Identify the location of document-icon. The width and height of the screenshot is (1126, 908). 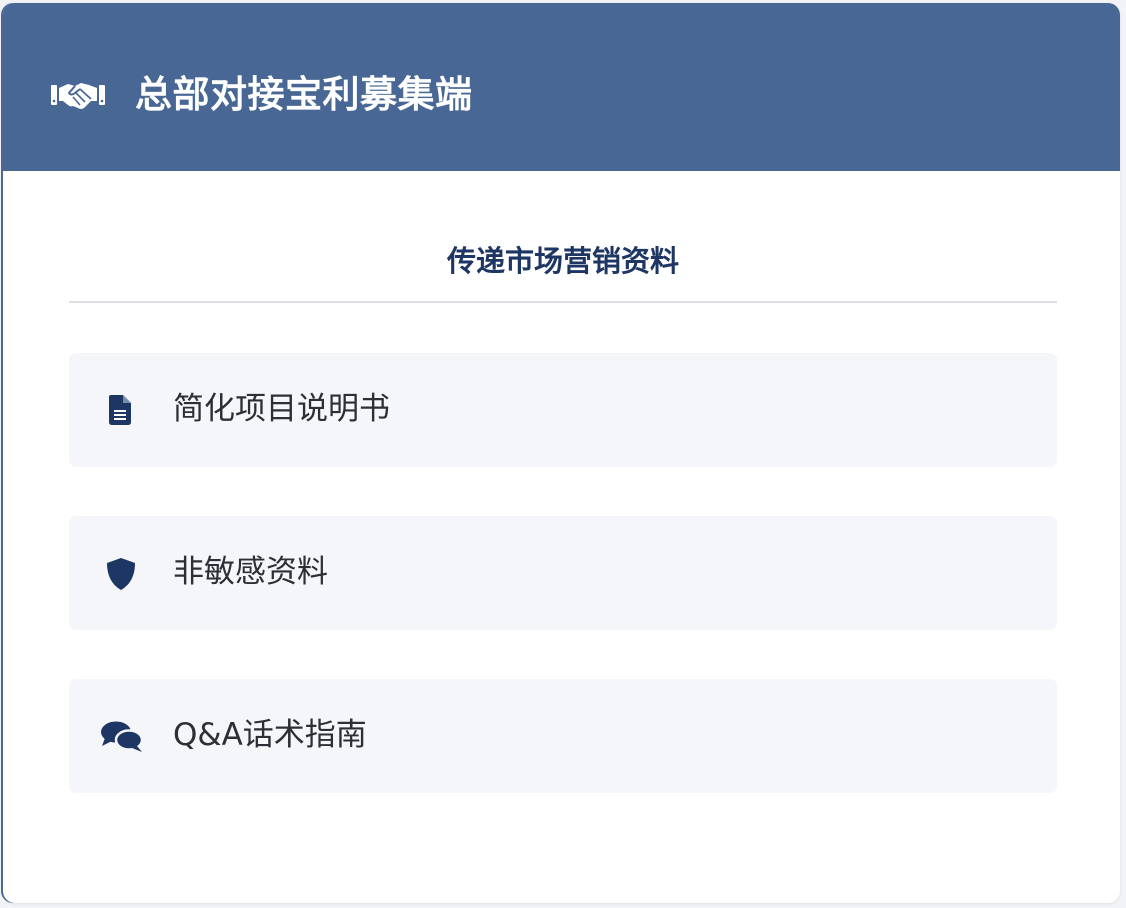
(120, 410).